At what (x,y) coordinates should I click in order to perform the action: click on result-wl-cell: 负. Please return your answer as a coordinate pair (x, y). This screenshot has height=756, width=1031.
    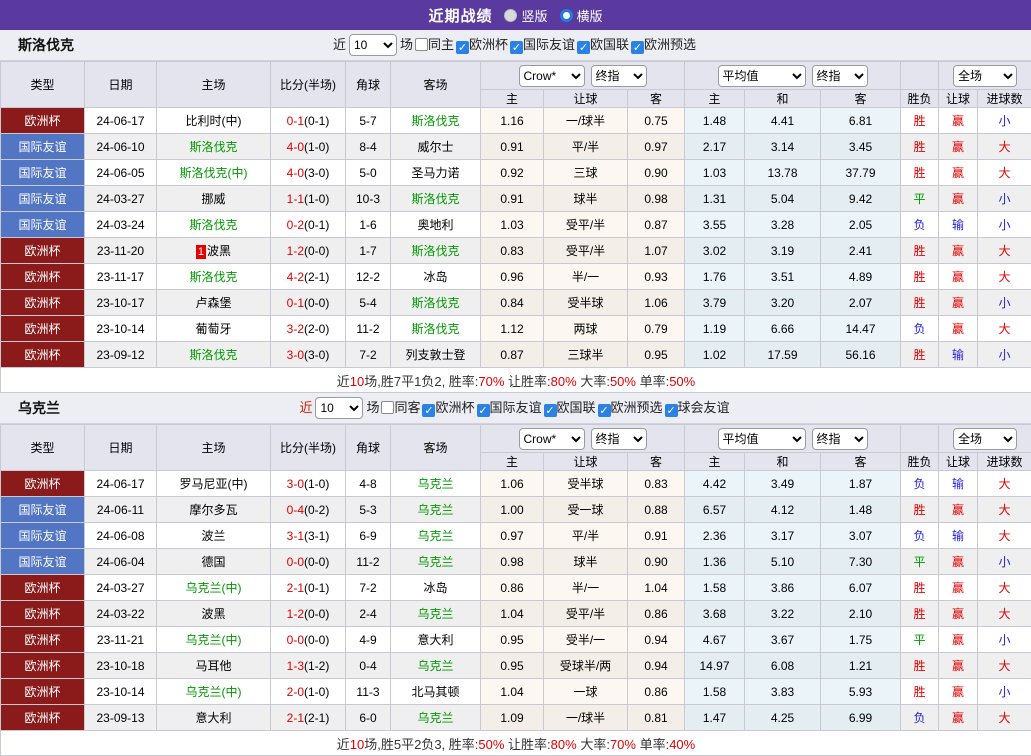
    Looking at the image, I should click on (920, 718).